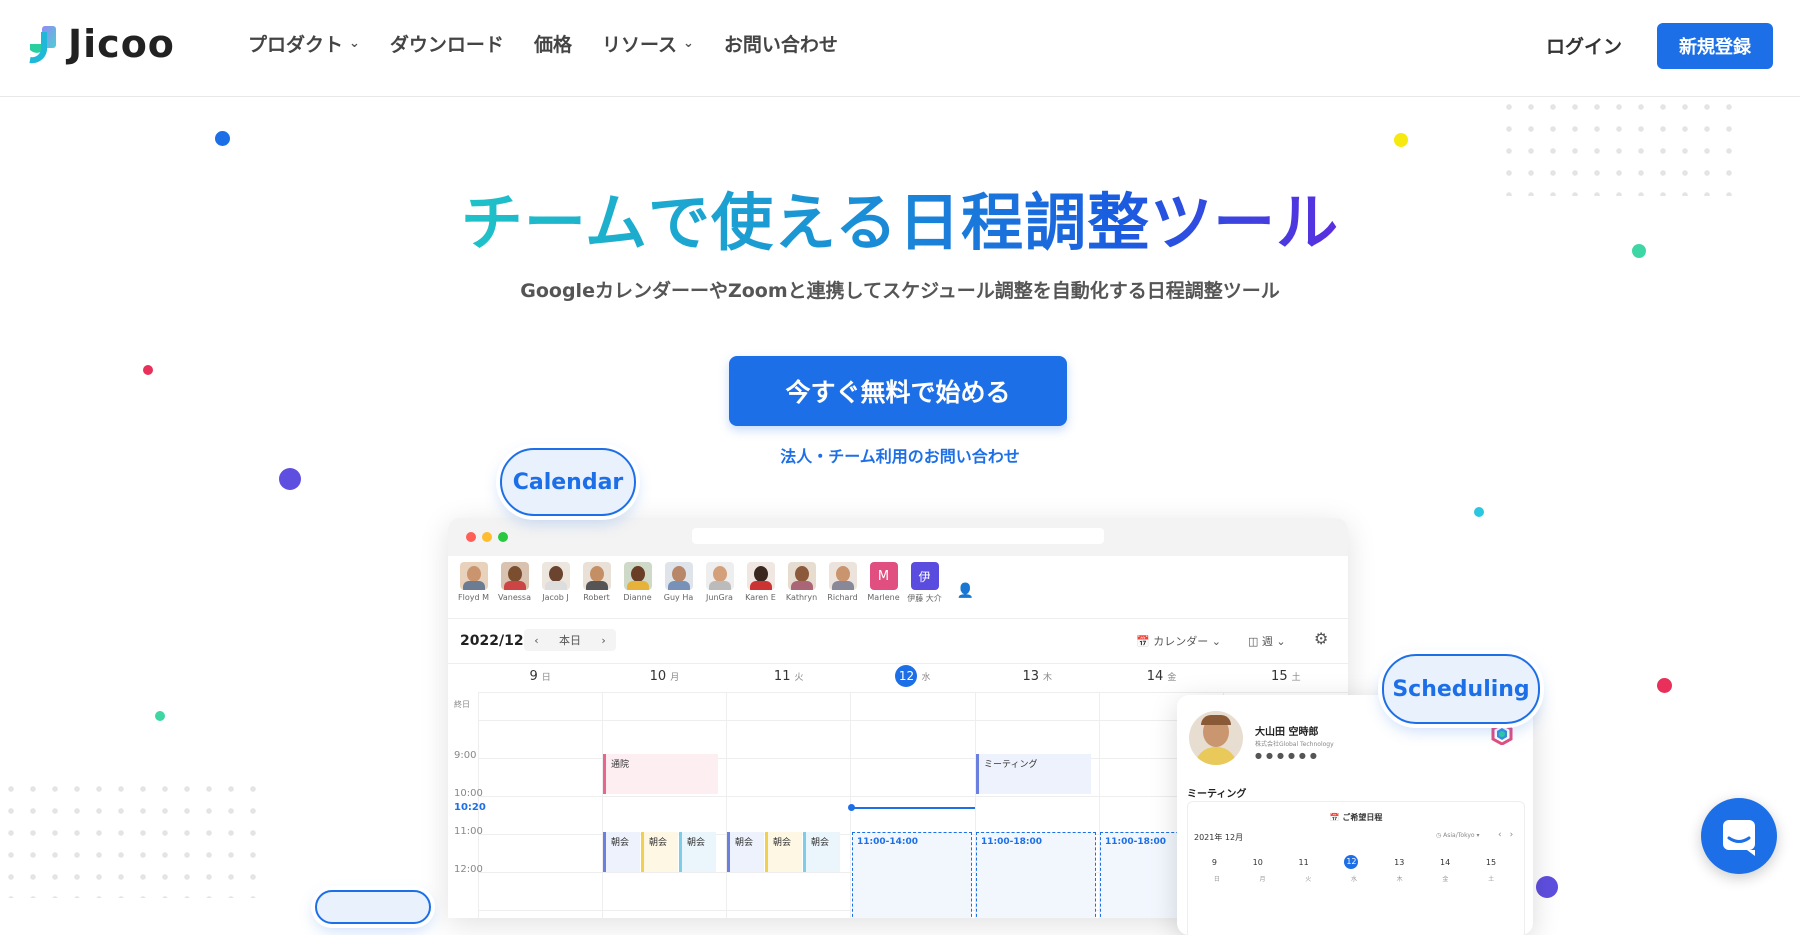 This screenshot has height=935, width=1800. What do you see at coordinates (1399, 863) in the screenshot?
I see `date-cell: 13` at bounding box center [1399, 863].